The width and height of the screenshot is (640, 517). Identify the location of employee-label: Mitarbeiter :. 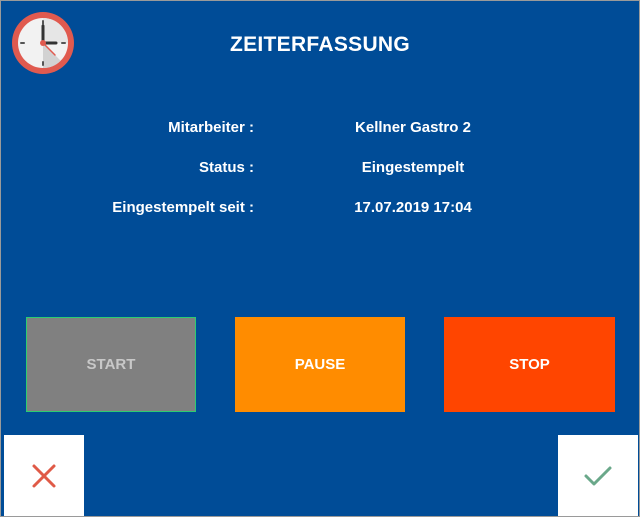
(211, 127).